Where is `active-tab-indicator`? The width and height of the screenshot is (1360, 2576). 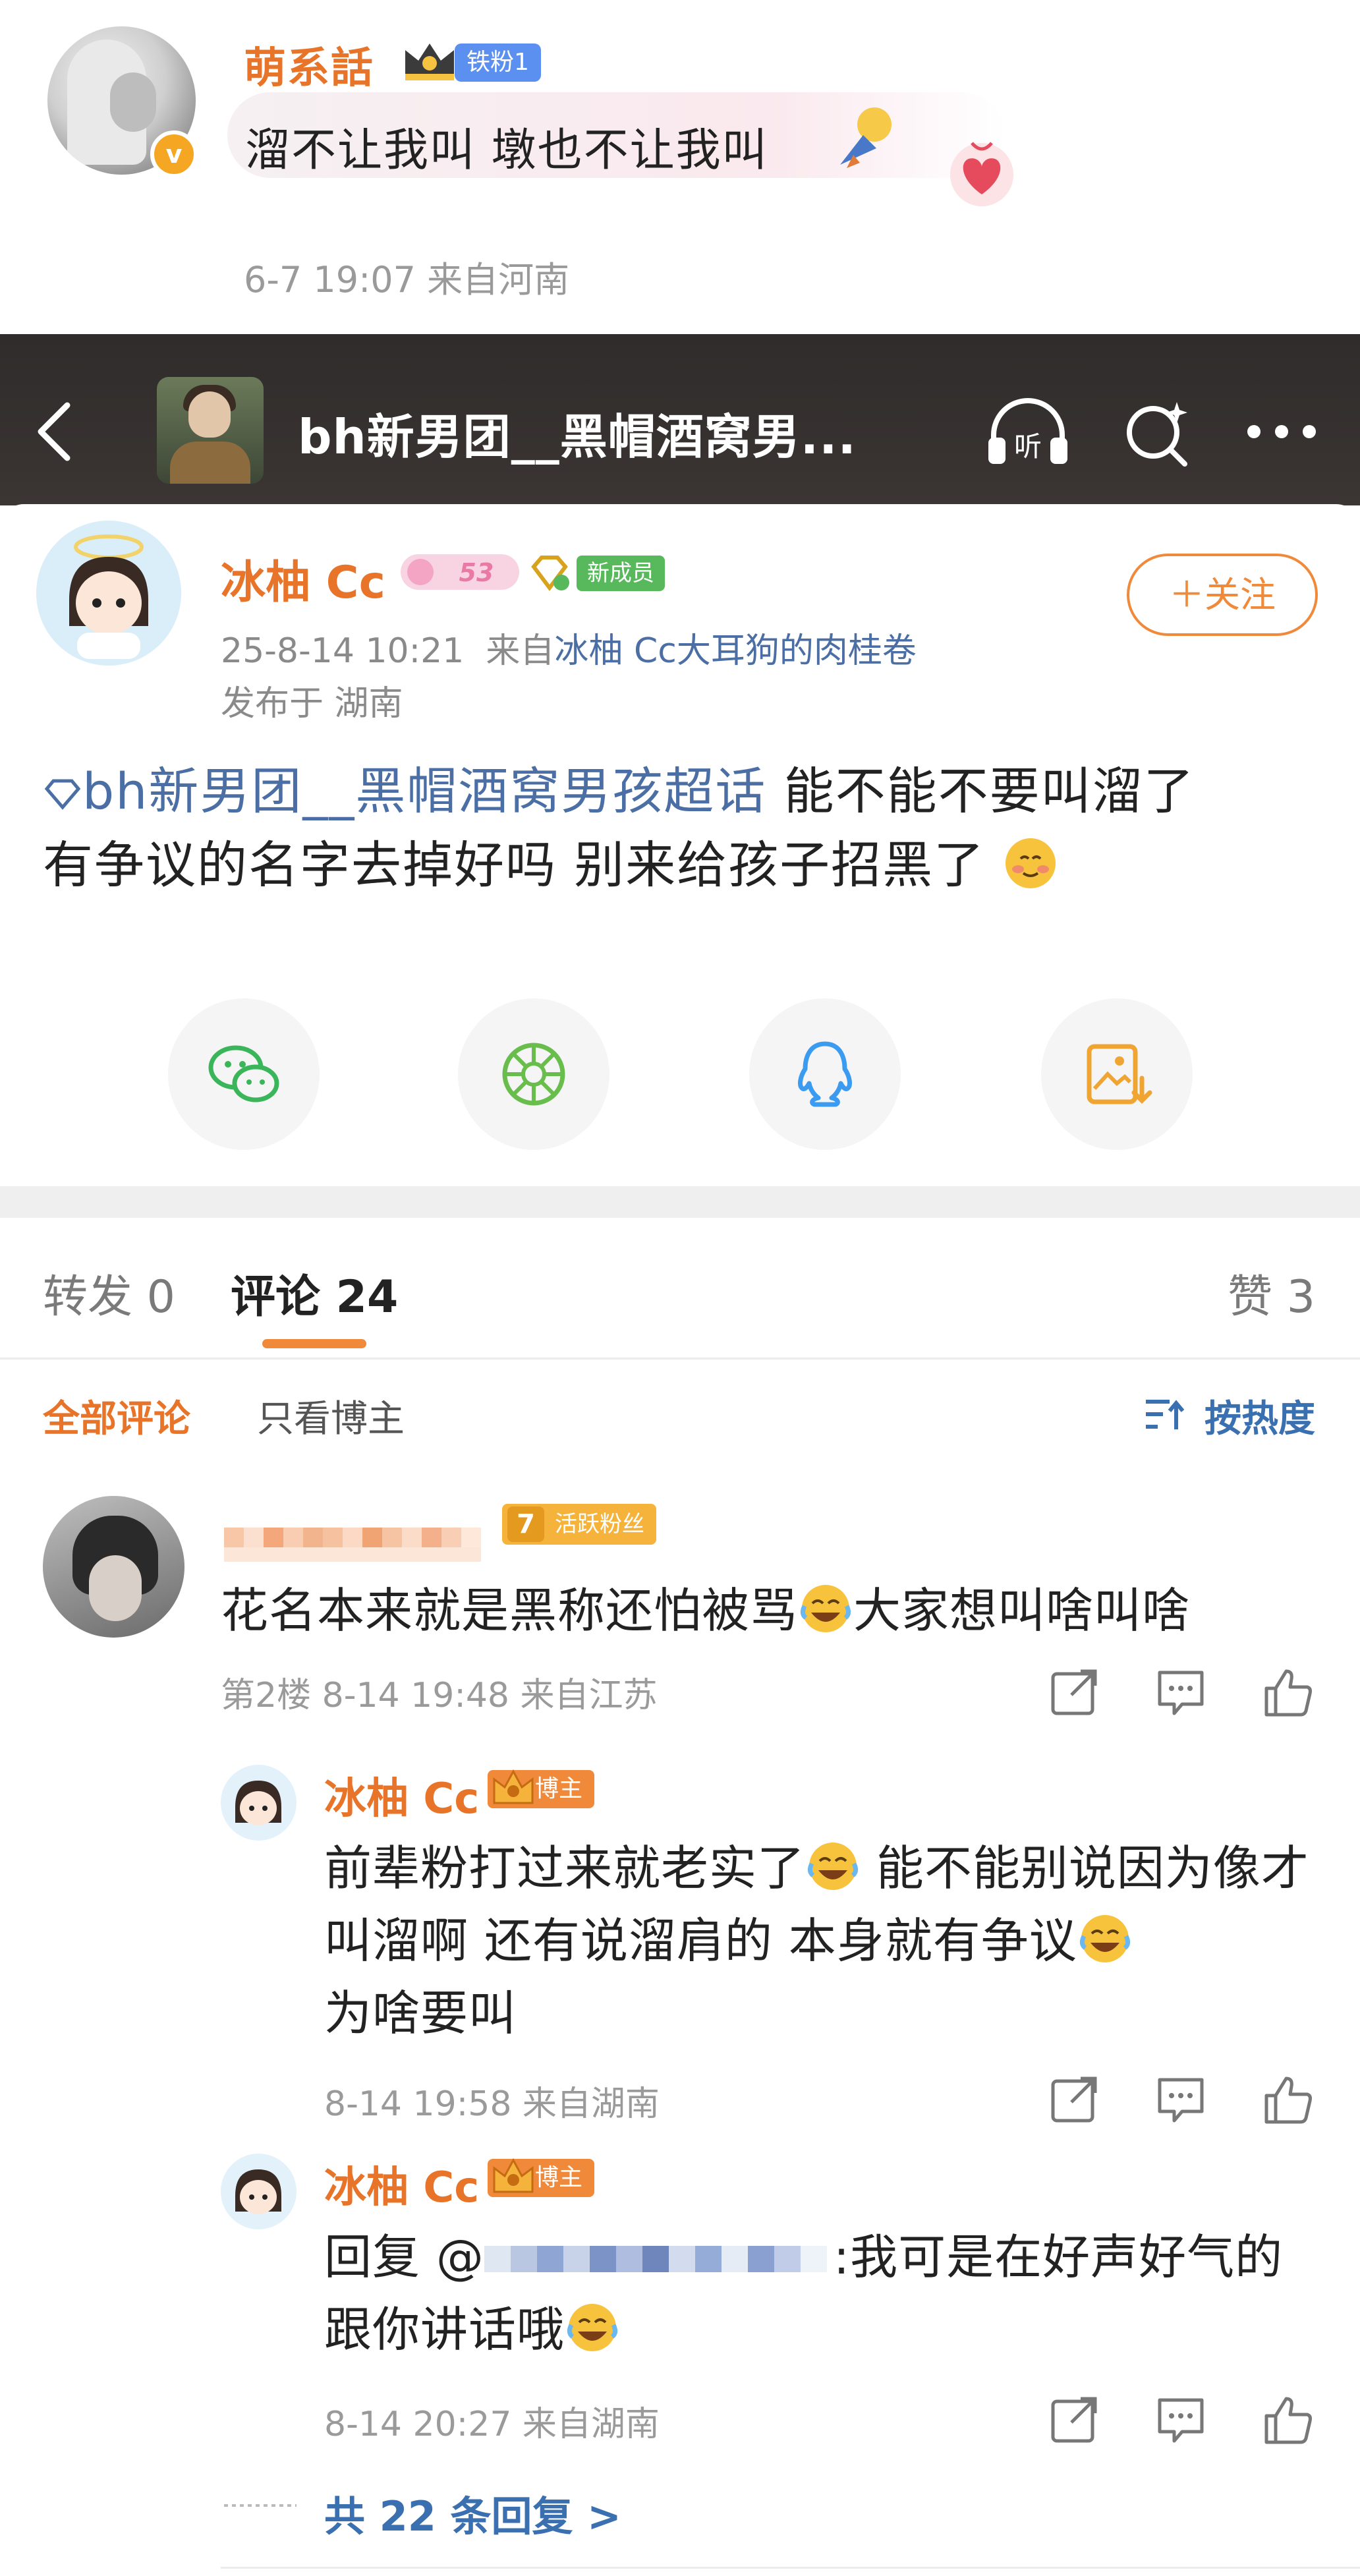
active-tab-indicator is located at coordinates (314, 1344).